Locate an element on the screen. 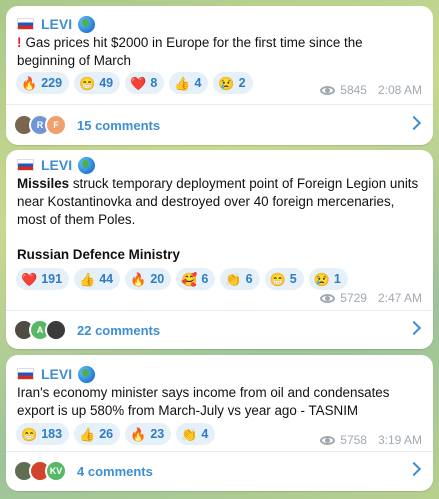 The width and height of the screenshot is (439, 499). reaction-cry: 😢 1 is located at coordinates (328, 279).